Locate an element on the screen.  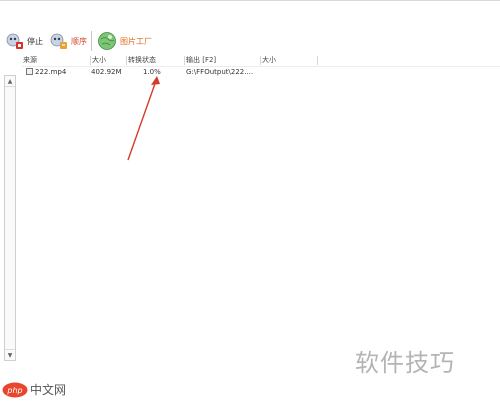
scroll-down-arrow-icon: ▼ is located at coordinates (10, 354).